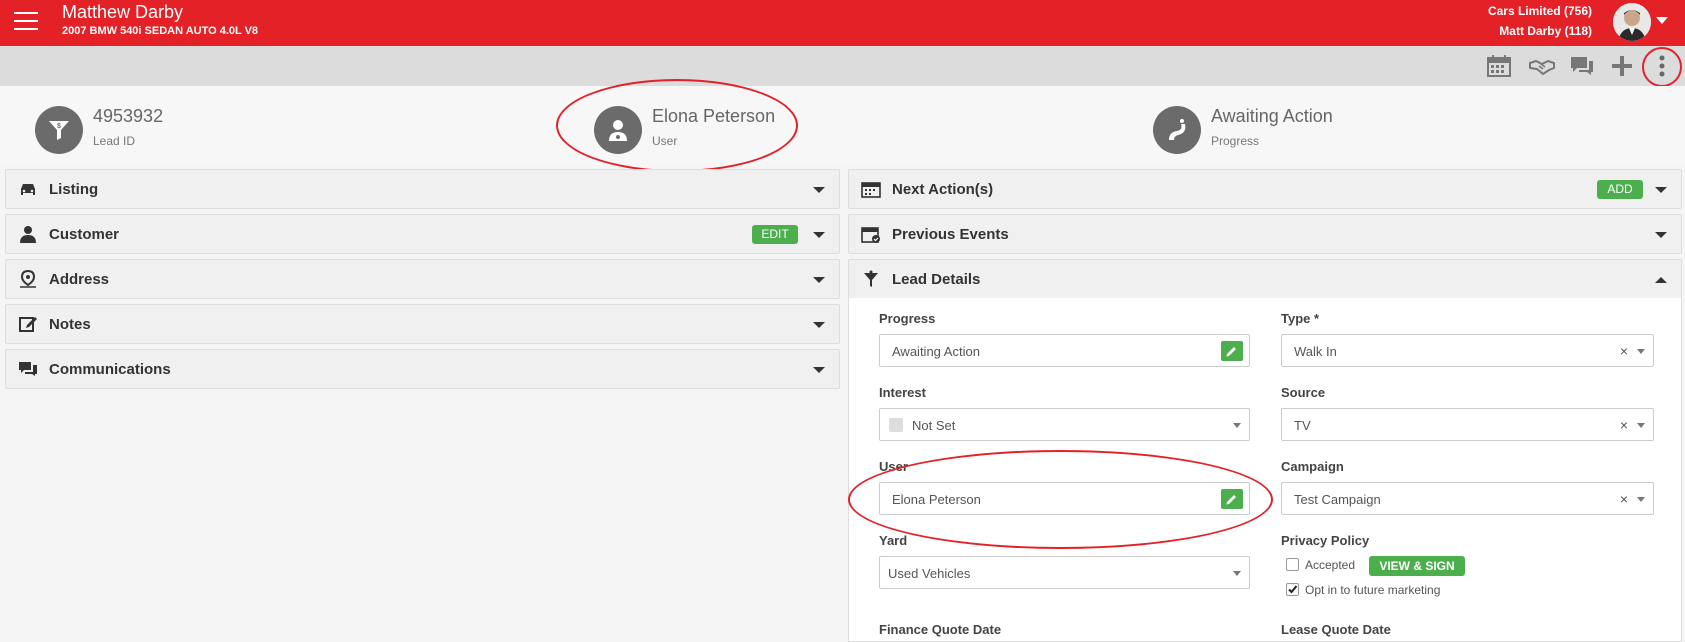 The width and height of the screenshot is (1685, 642). What do you see at coordinates (1467, 498) in the screenshot?
I see `campaign-select: Test Campaign ×` at bounding box center [1467, 498].